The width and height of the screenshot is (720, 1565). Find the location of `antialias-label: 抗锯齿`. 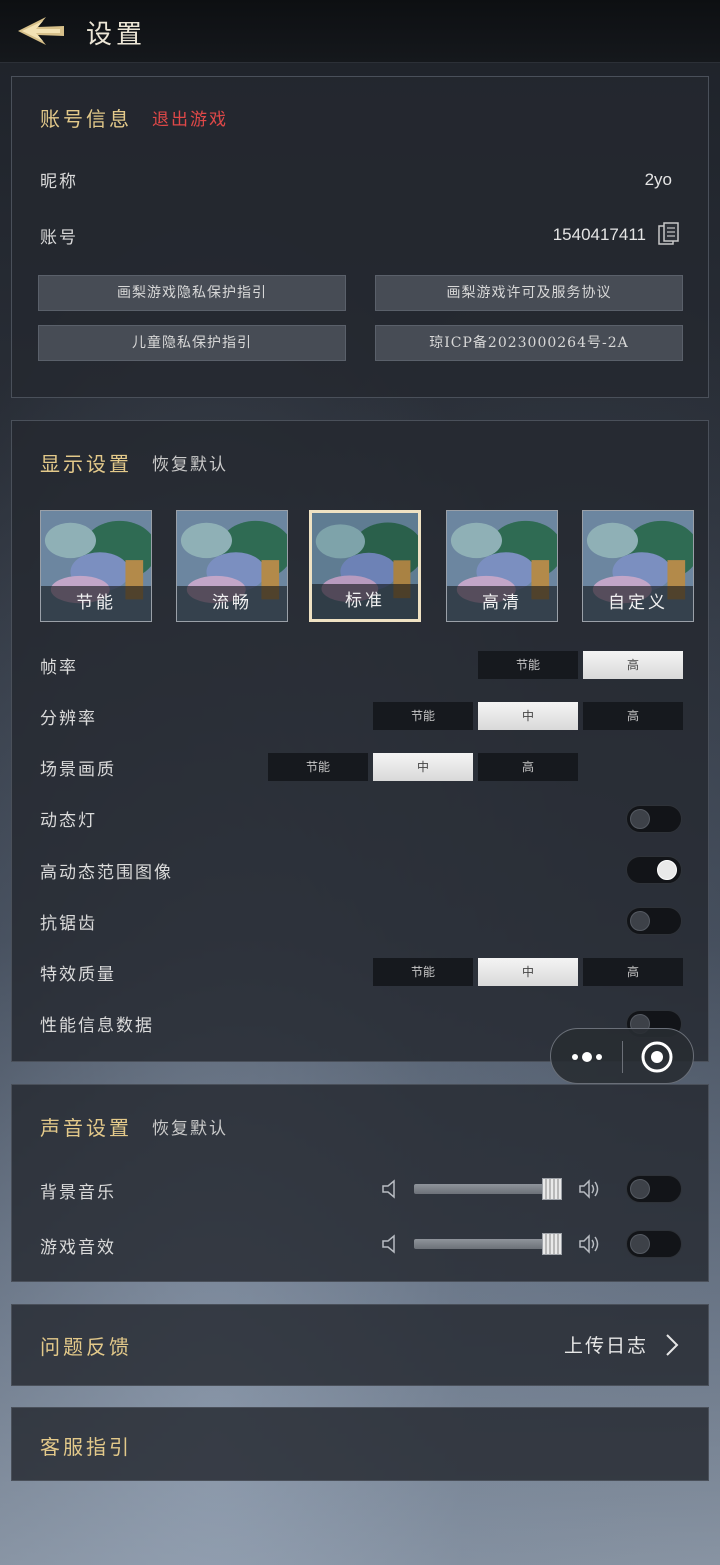

antialias-label: 抗锯齿 is located at coordinates (68, 924).